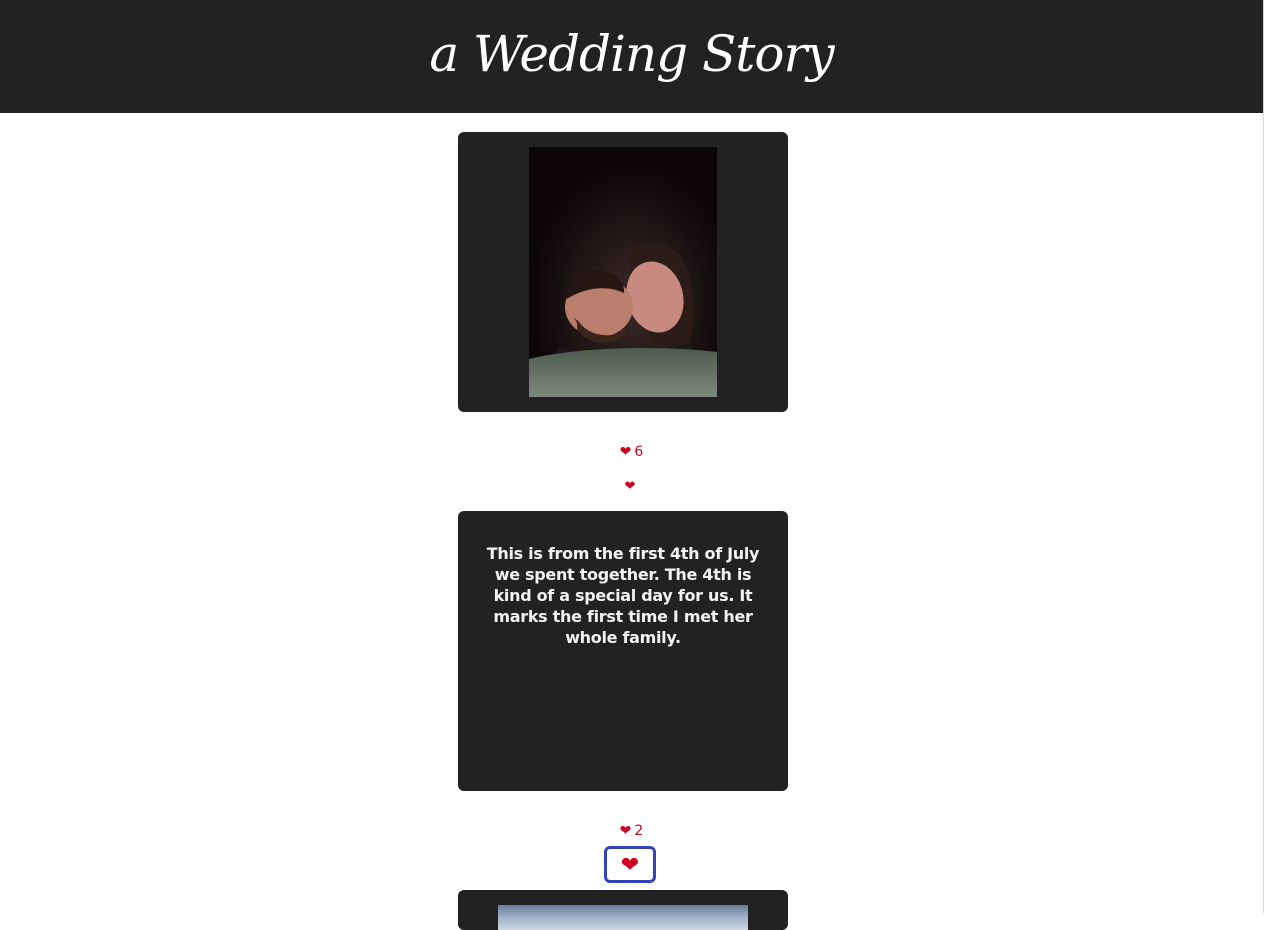 Image resolution: width=1264 pixels, height=930 pixels. I want to click on photo-partial, so click(623, 917).